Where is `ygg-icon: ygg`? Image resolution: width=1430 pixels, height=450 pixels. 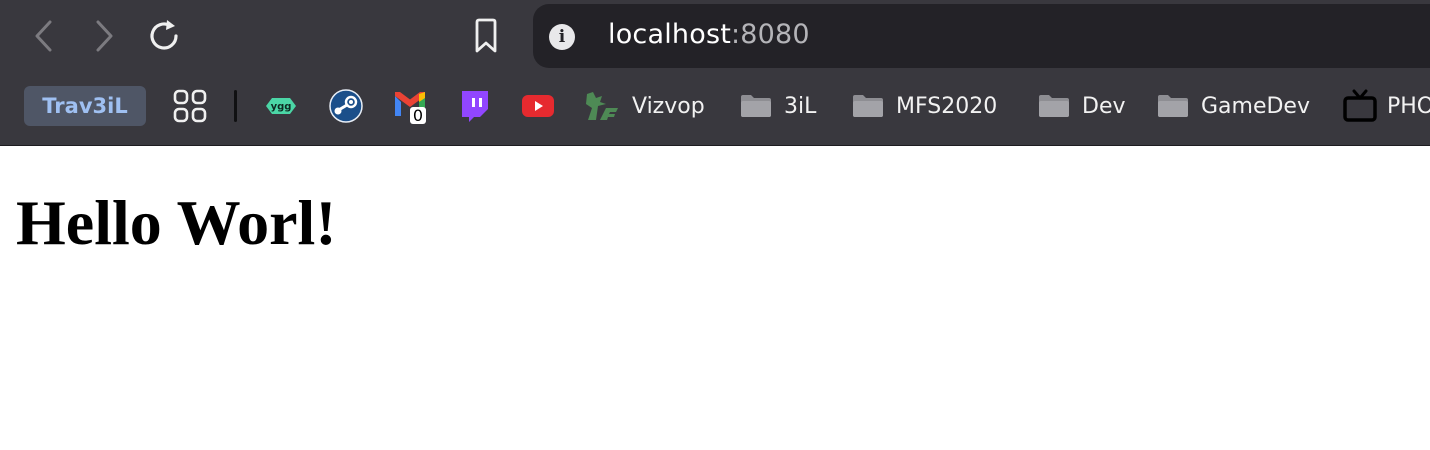
ygg-icon: ygg is located at coordinates (281, 106).